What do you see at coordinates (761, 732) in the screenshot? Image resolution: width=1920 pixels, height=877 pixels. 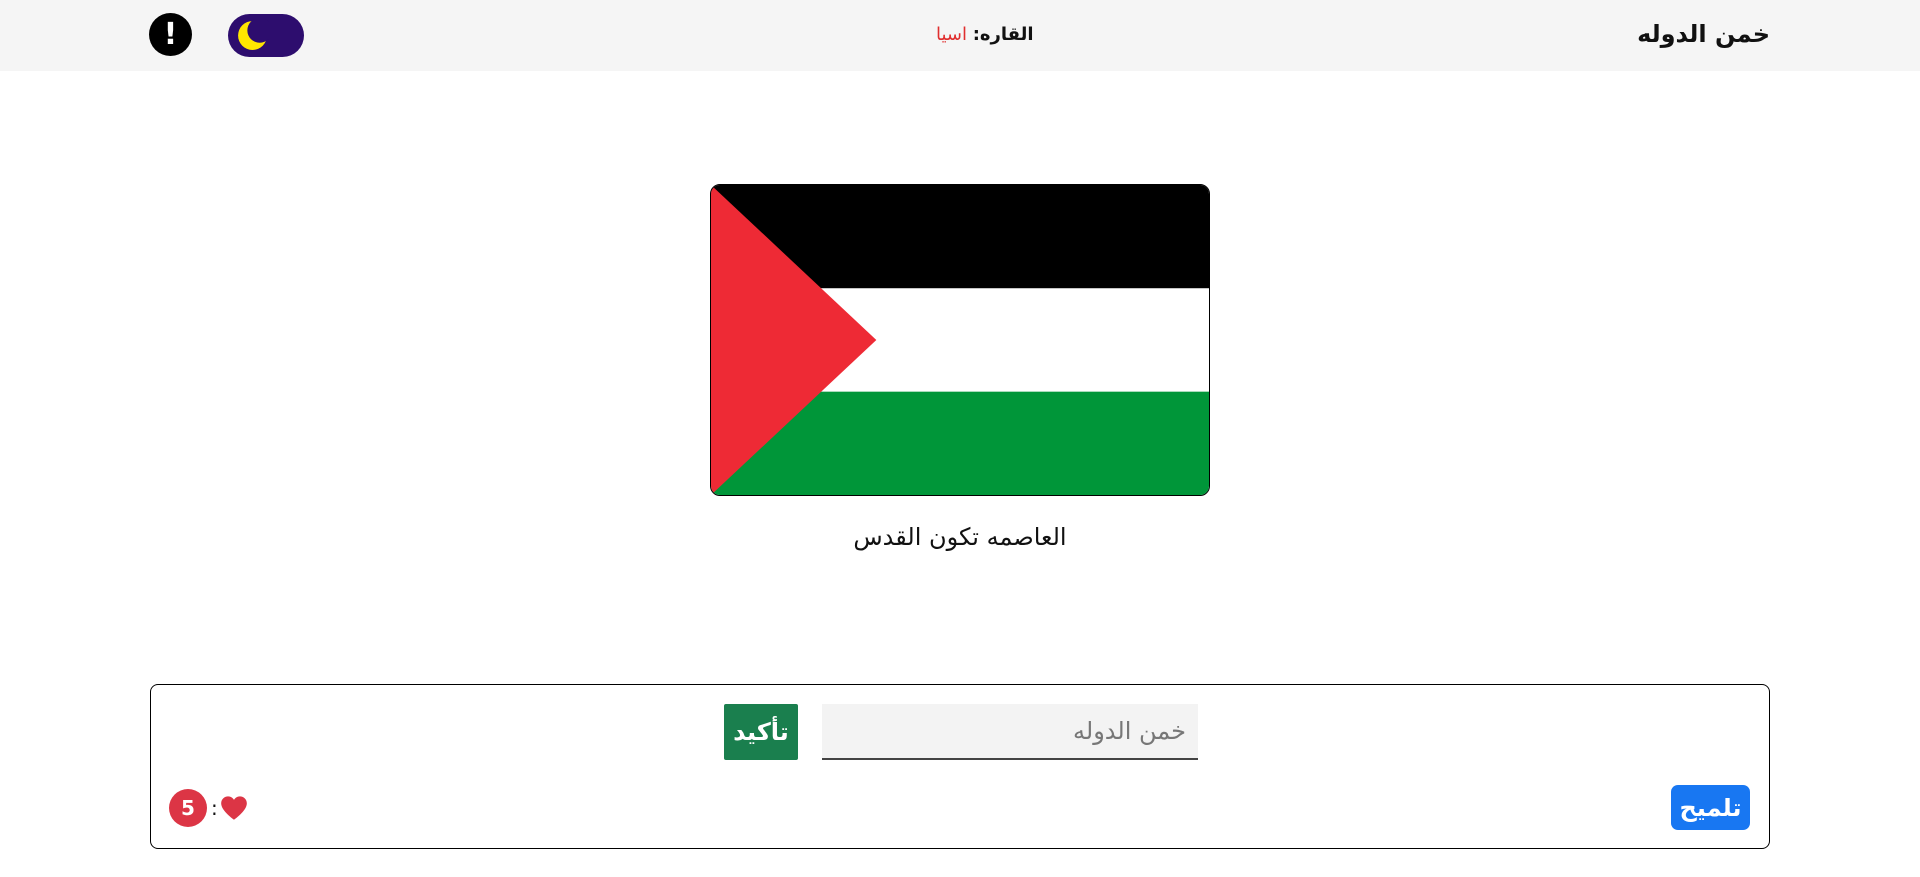 I see `confirm-button: تأكيد` at bounding box center [761, 732].